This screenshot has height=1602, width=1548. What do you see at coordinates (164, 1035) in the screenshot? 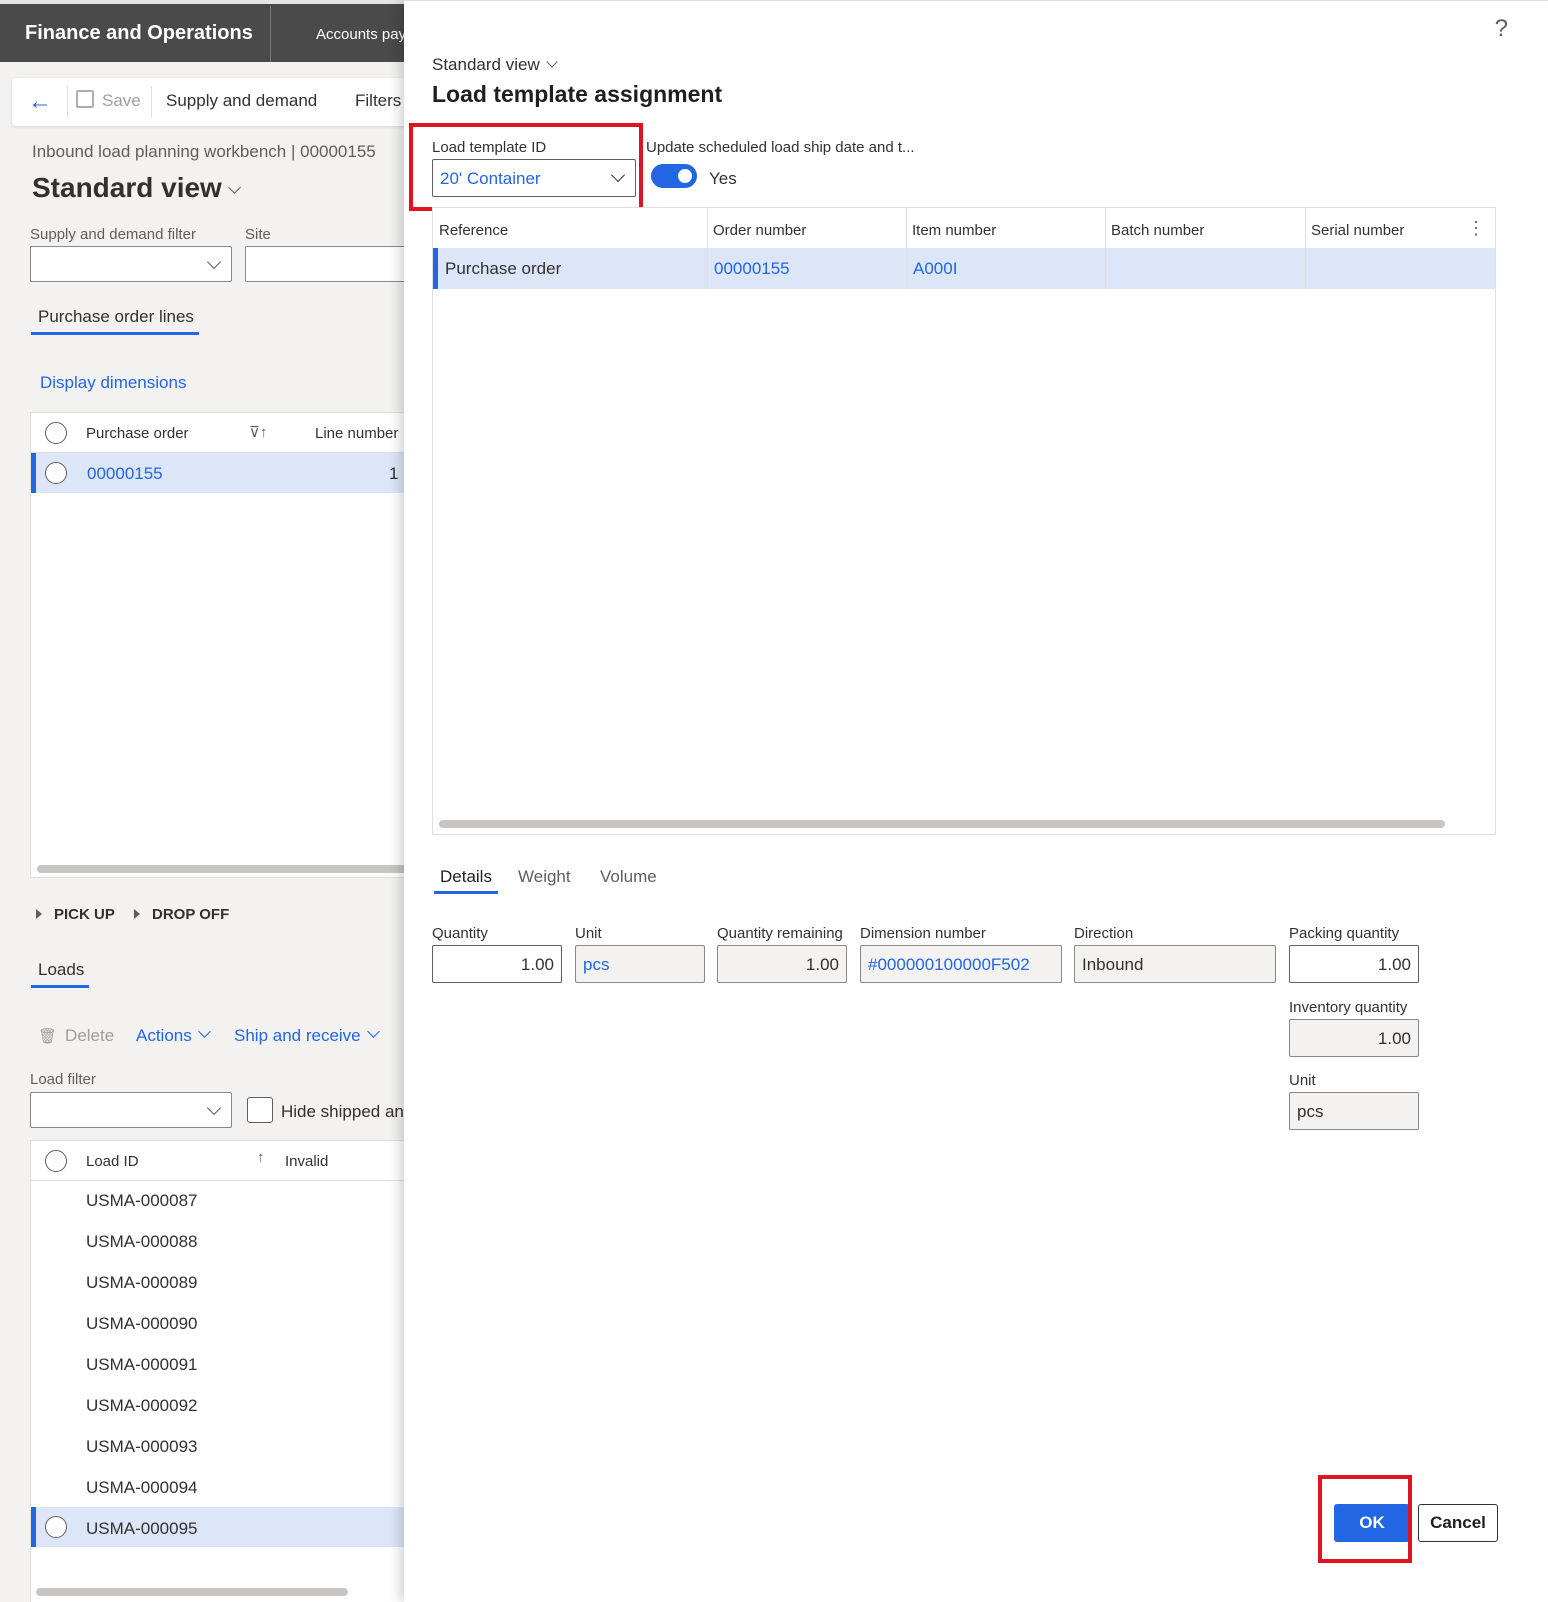
I see `actions-label: Actions` at bounding box center [164, 1035].